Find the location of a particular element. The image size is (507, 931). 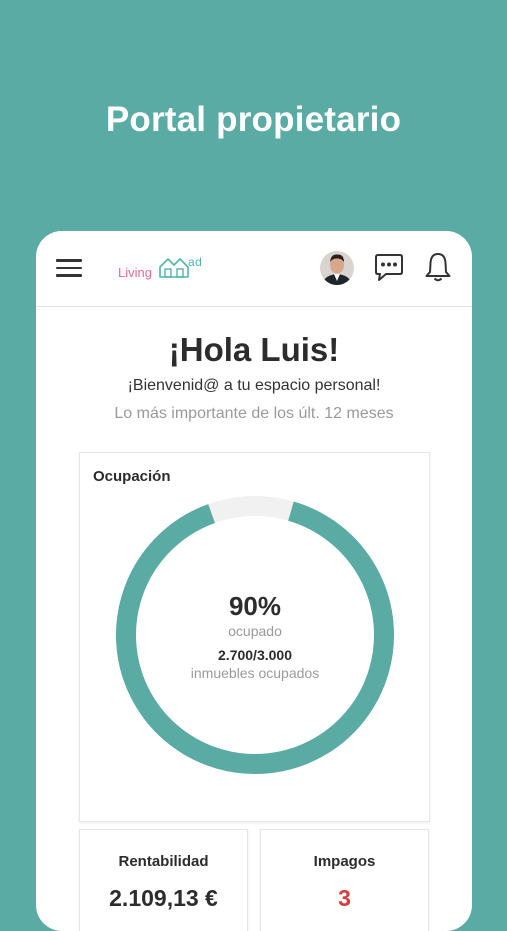

impagos-value: 3 is located at coordinates (344, 898).